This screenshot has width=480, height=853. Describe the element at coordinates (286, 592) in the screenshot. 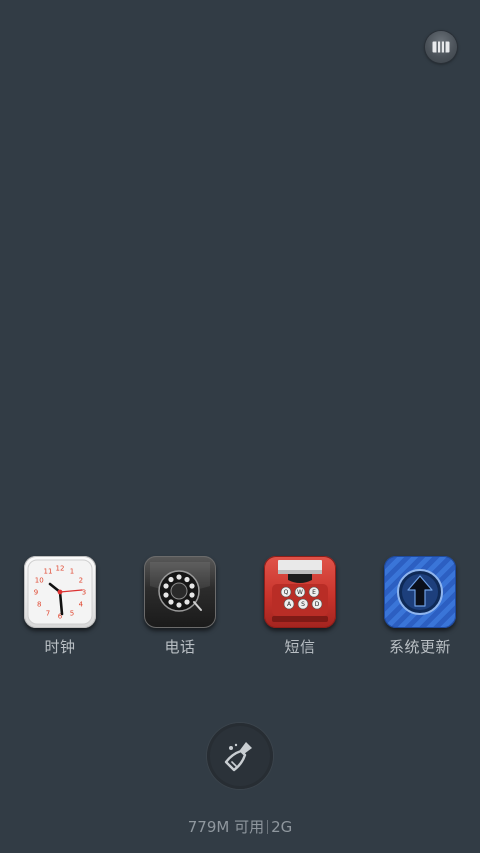

I see `typewriter-key-label: Q` at that location.